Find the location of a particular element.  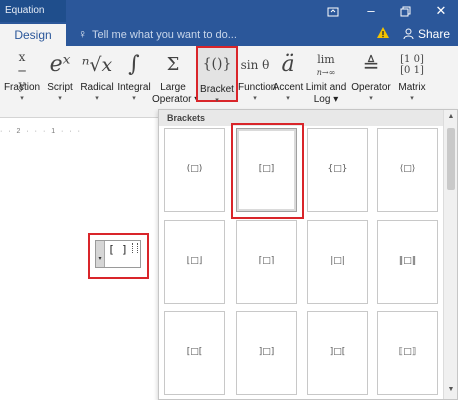

bracket-cell-floor: ⌊□⌋ is located at coordinates (194, 262).